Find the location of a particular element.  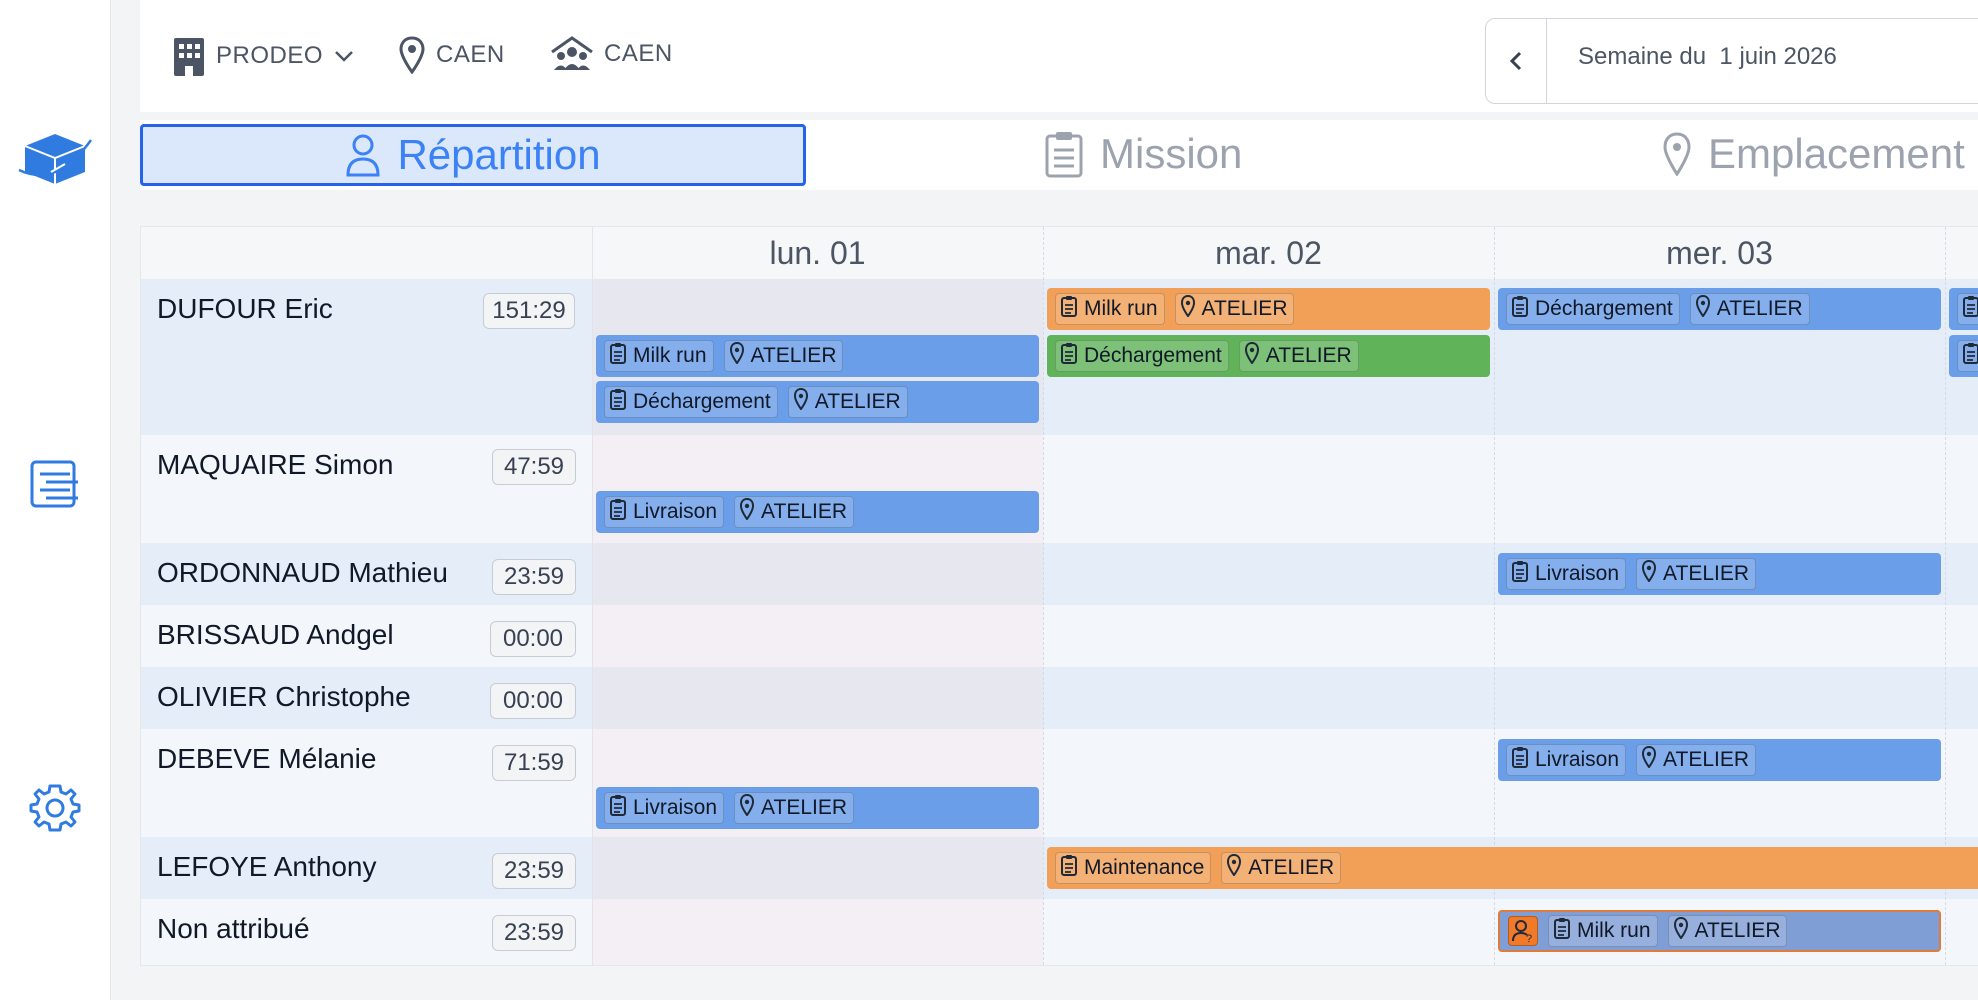

mission-chip: Livraison is located at coordinates (1566, 574).